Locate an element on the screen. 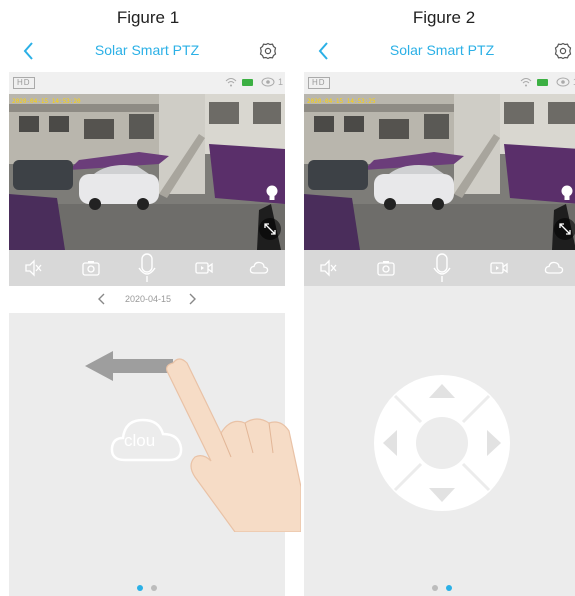 This screenshot has height=596, width=575. camera-live-view: 2020-04-15 14:53:20 is located at coordinates (147, 172).